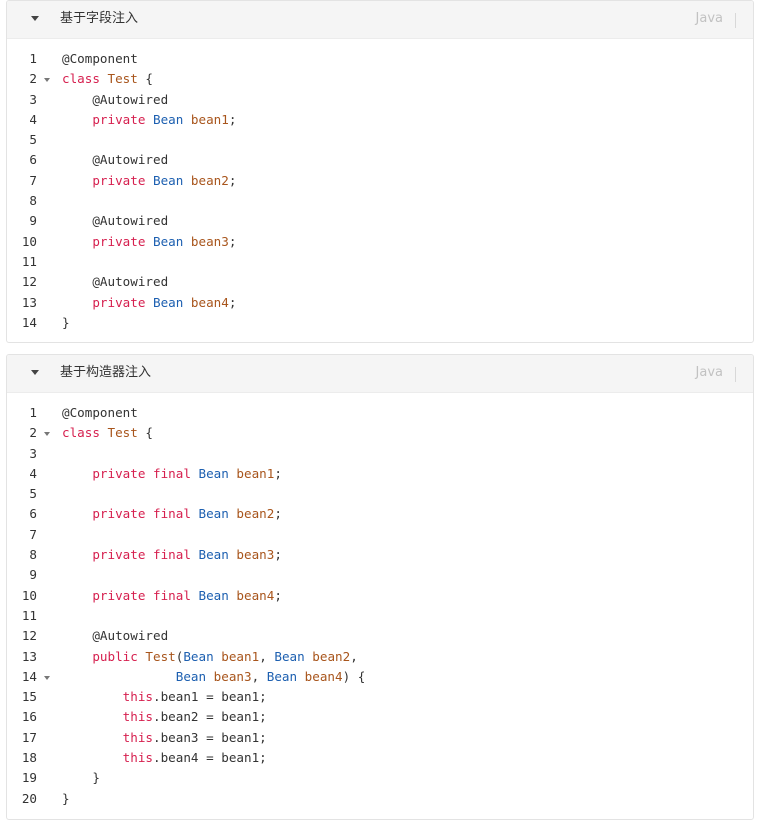 This screenshot has width=758, height=820. I want to click on code-line: 10 private Bean bean3;, so click(380, 242).